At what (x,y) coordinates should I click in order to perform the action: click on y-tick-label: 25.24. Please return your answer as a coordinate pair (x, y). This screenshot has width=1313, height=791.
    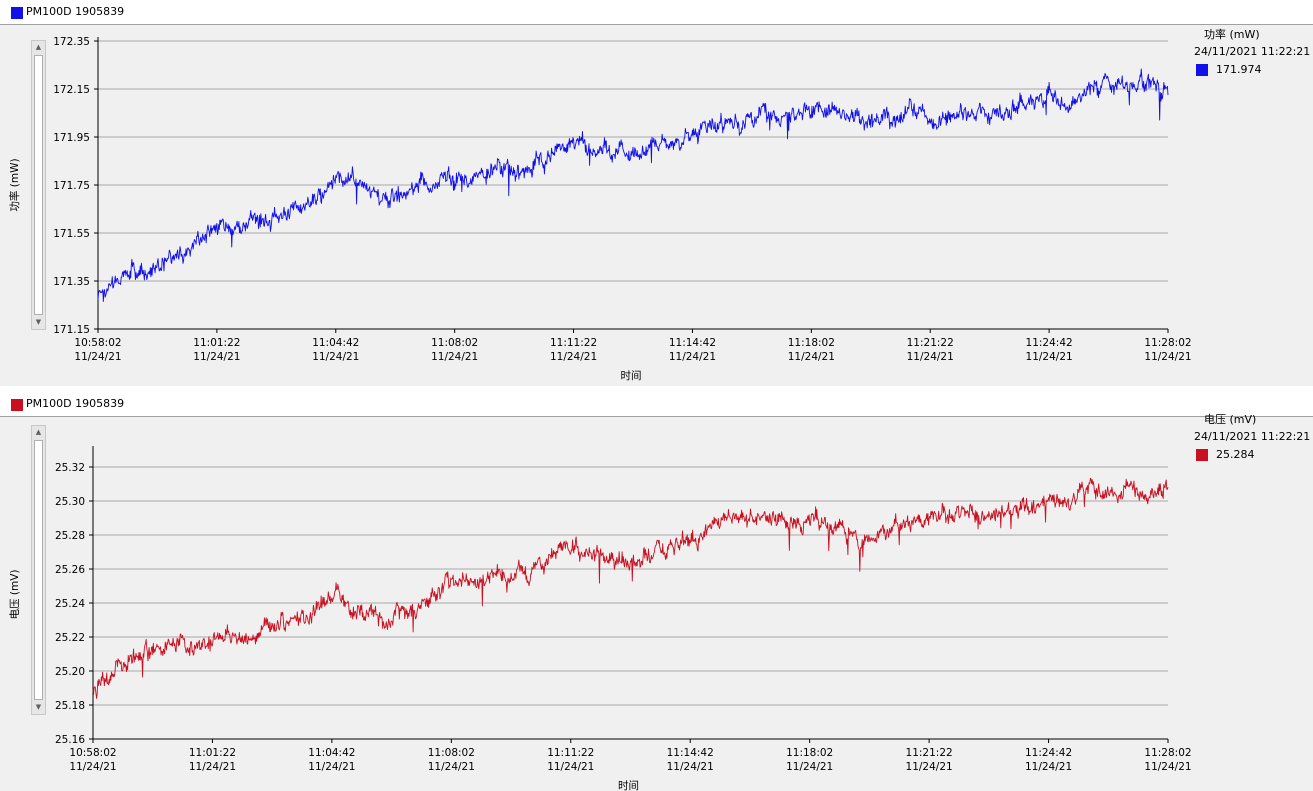
    Looking at the image, I should click on (70, 604).